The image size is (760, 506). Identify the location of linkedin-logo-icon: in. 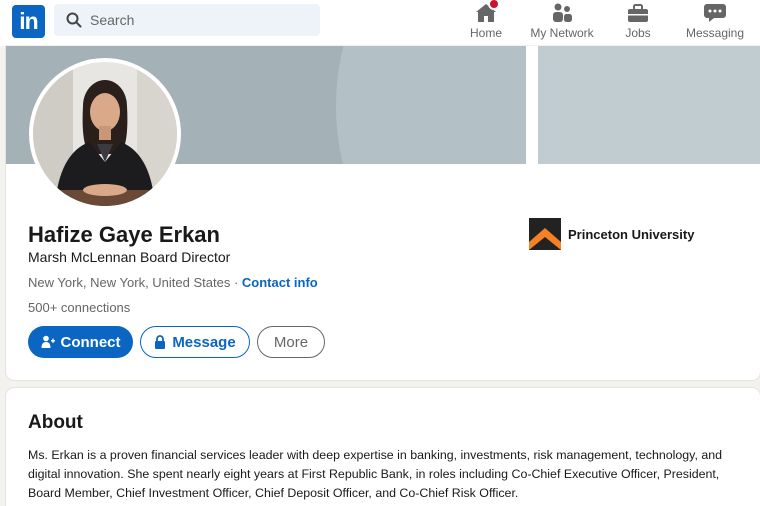
(28, 21).